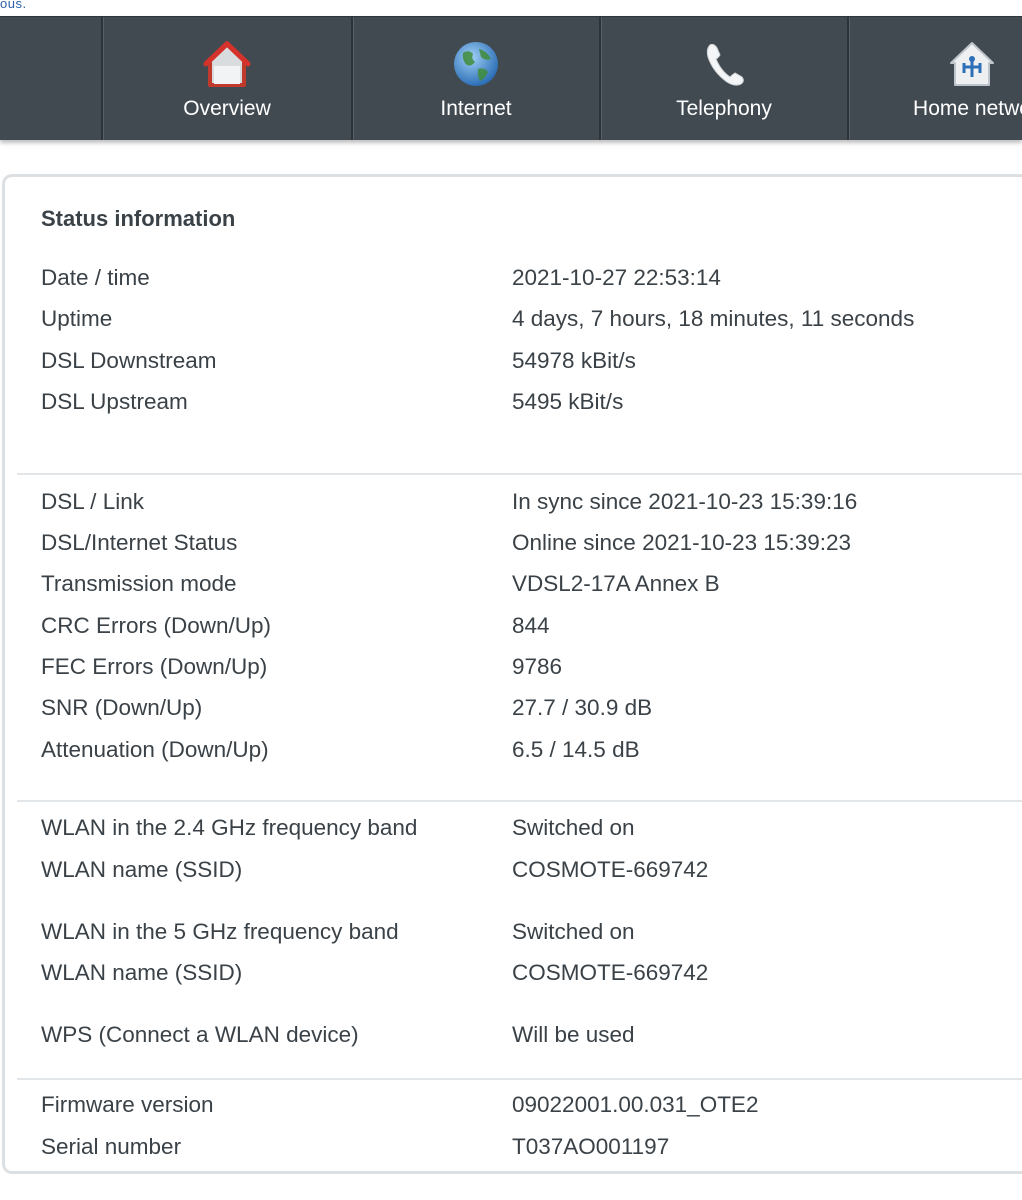  What do you see at coordinates (576, 749) in the screenshot?
I see `status-value: 6.5 / 14.5 dB` at bounding box center [576, 749].